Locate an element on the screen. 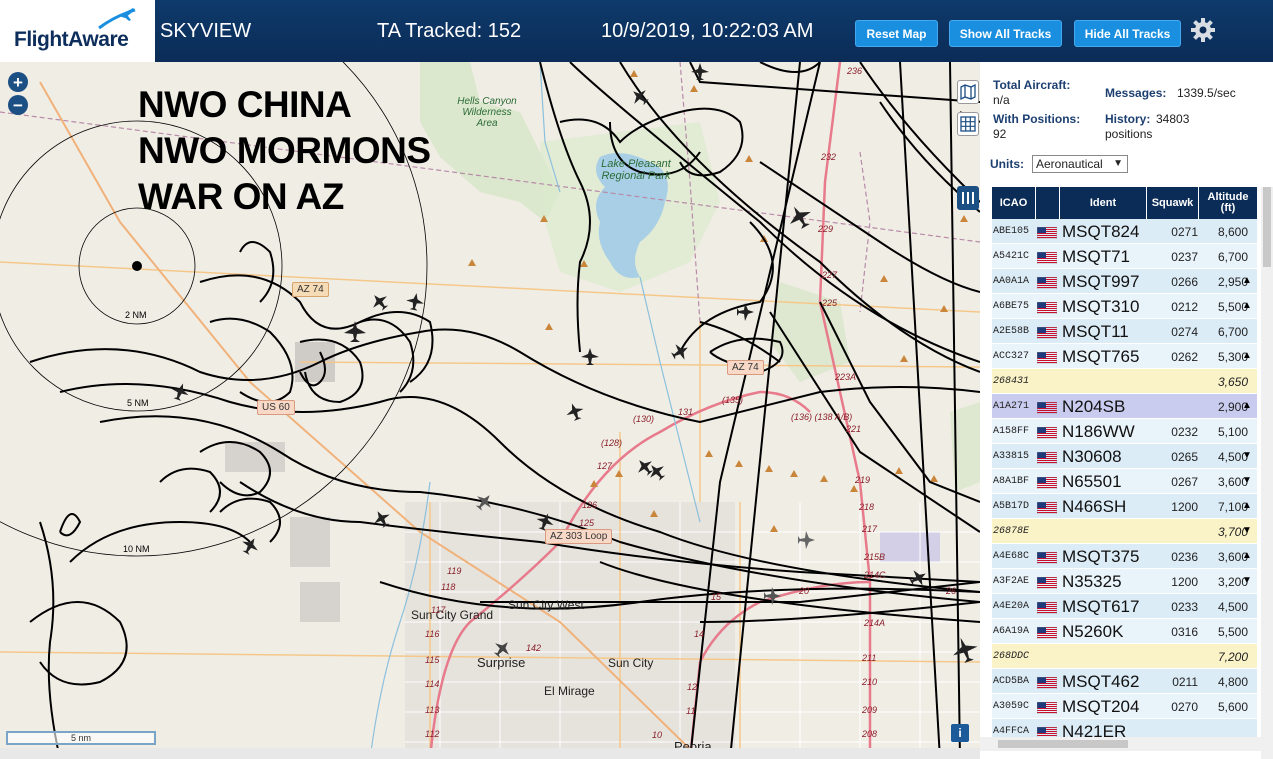  cell-squawk: 0274 is located at coordinates (1184, 332).